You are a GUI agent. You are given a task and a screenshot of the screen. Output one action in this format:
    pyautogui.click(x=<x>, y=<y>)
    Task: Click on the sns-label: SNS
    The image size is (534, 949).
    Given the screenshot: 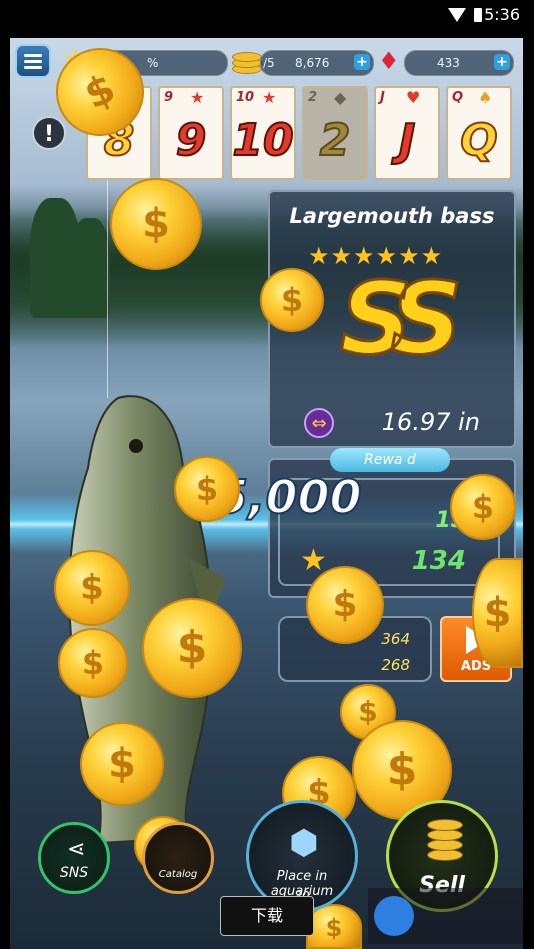 What is the action you would take?
    pyautogui.click(x=74, y=873)
    